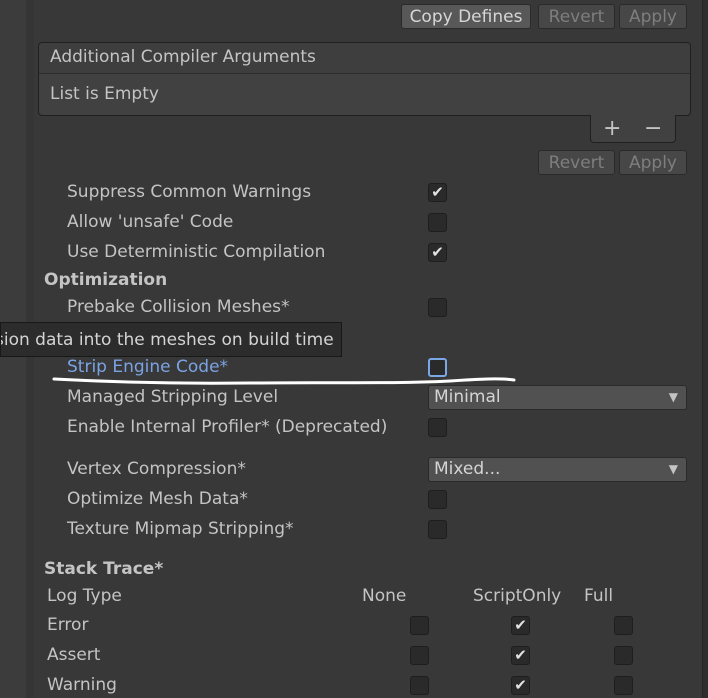  Describe the element at coordinates (82, 685) in the screenshot. I see `warning-row-label: Warning` at that location.